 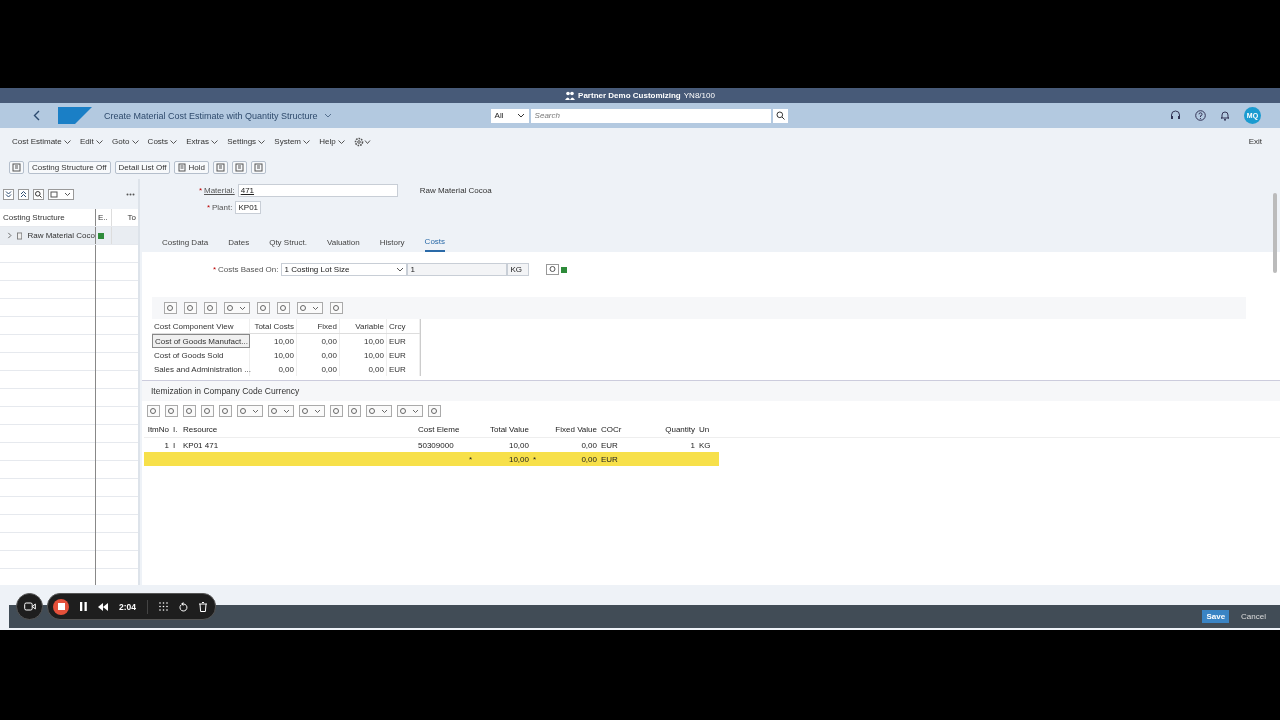 I want to click on column-header: Fixed Value, so click(x=571, y=429).